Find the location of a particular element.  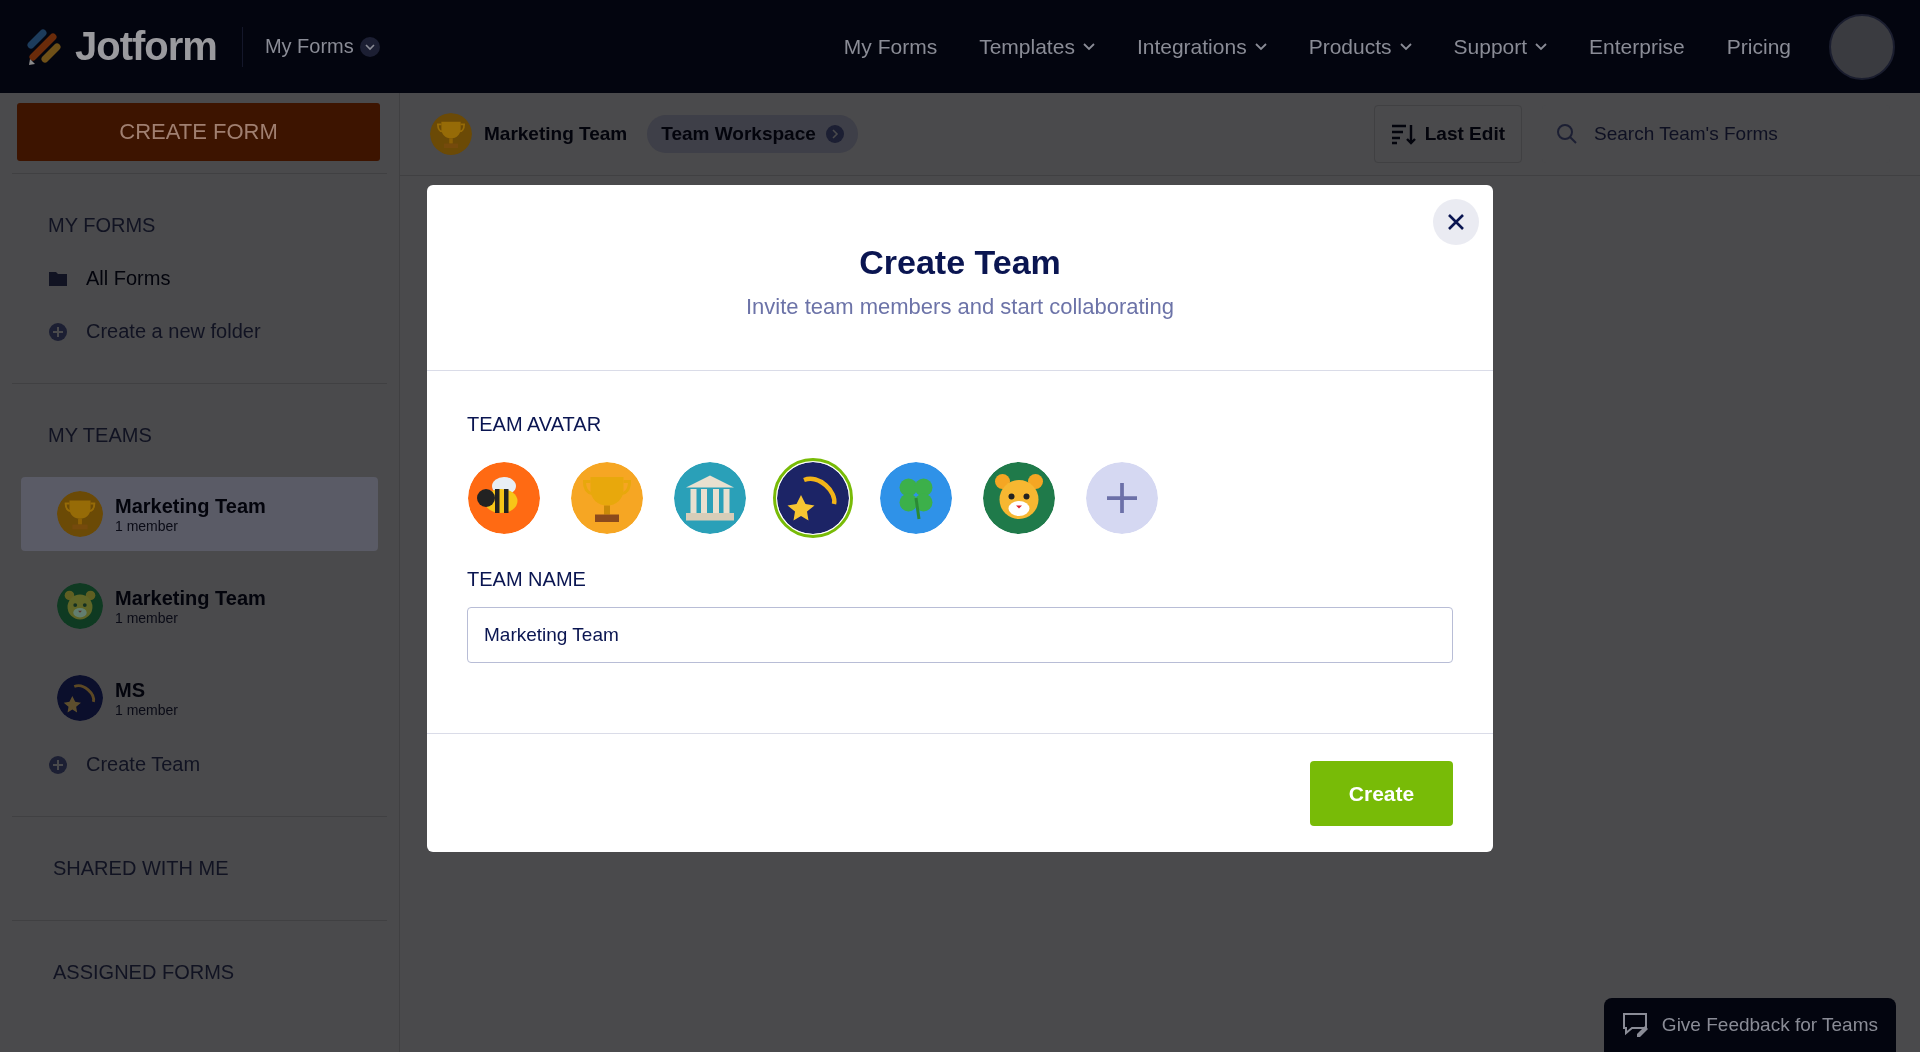

nav-link: Integrations is located at coordinates (1201, 46).